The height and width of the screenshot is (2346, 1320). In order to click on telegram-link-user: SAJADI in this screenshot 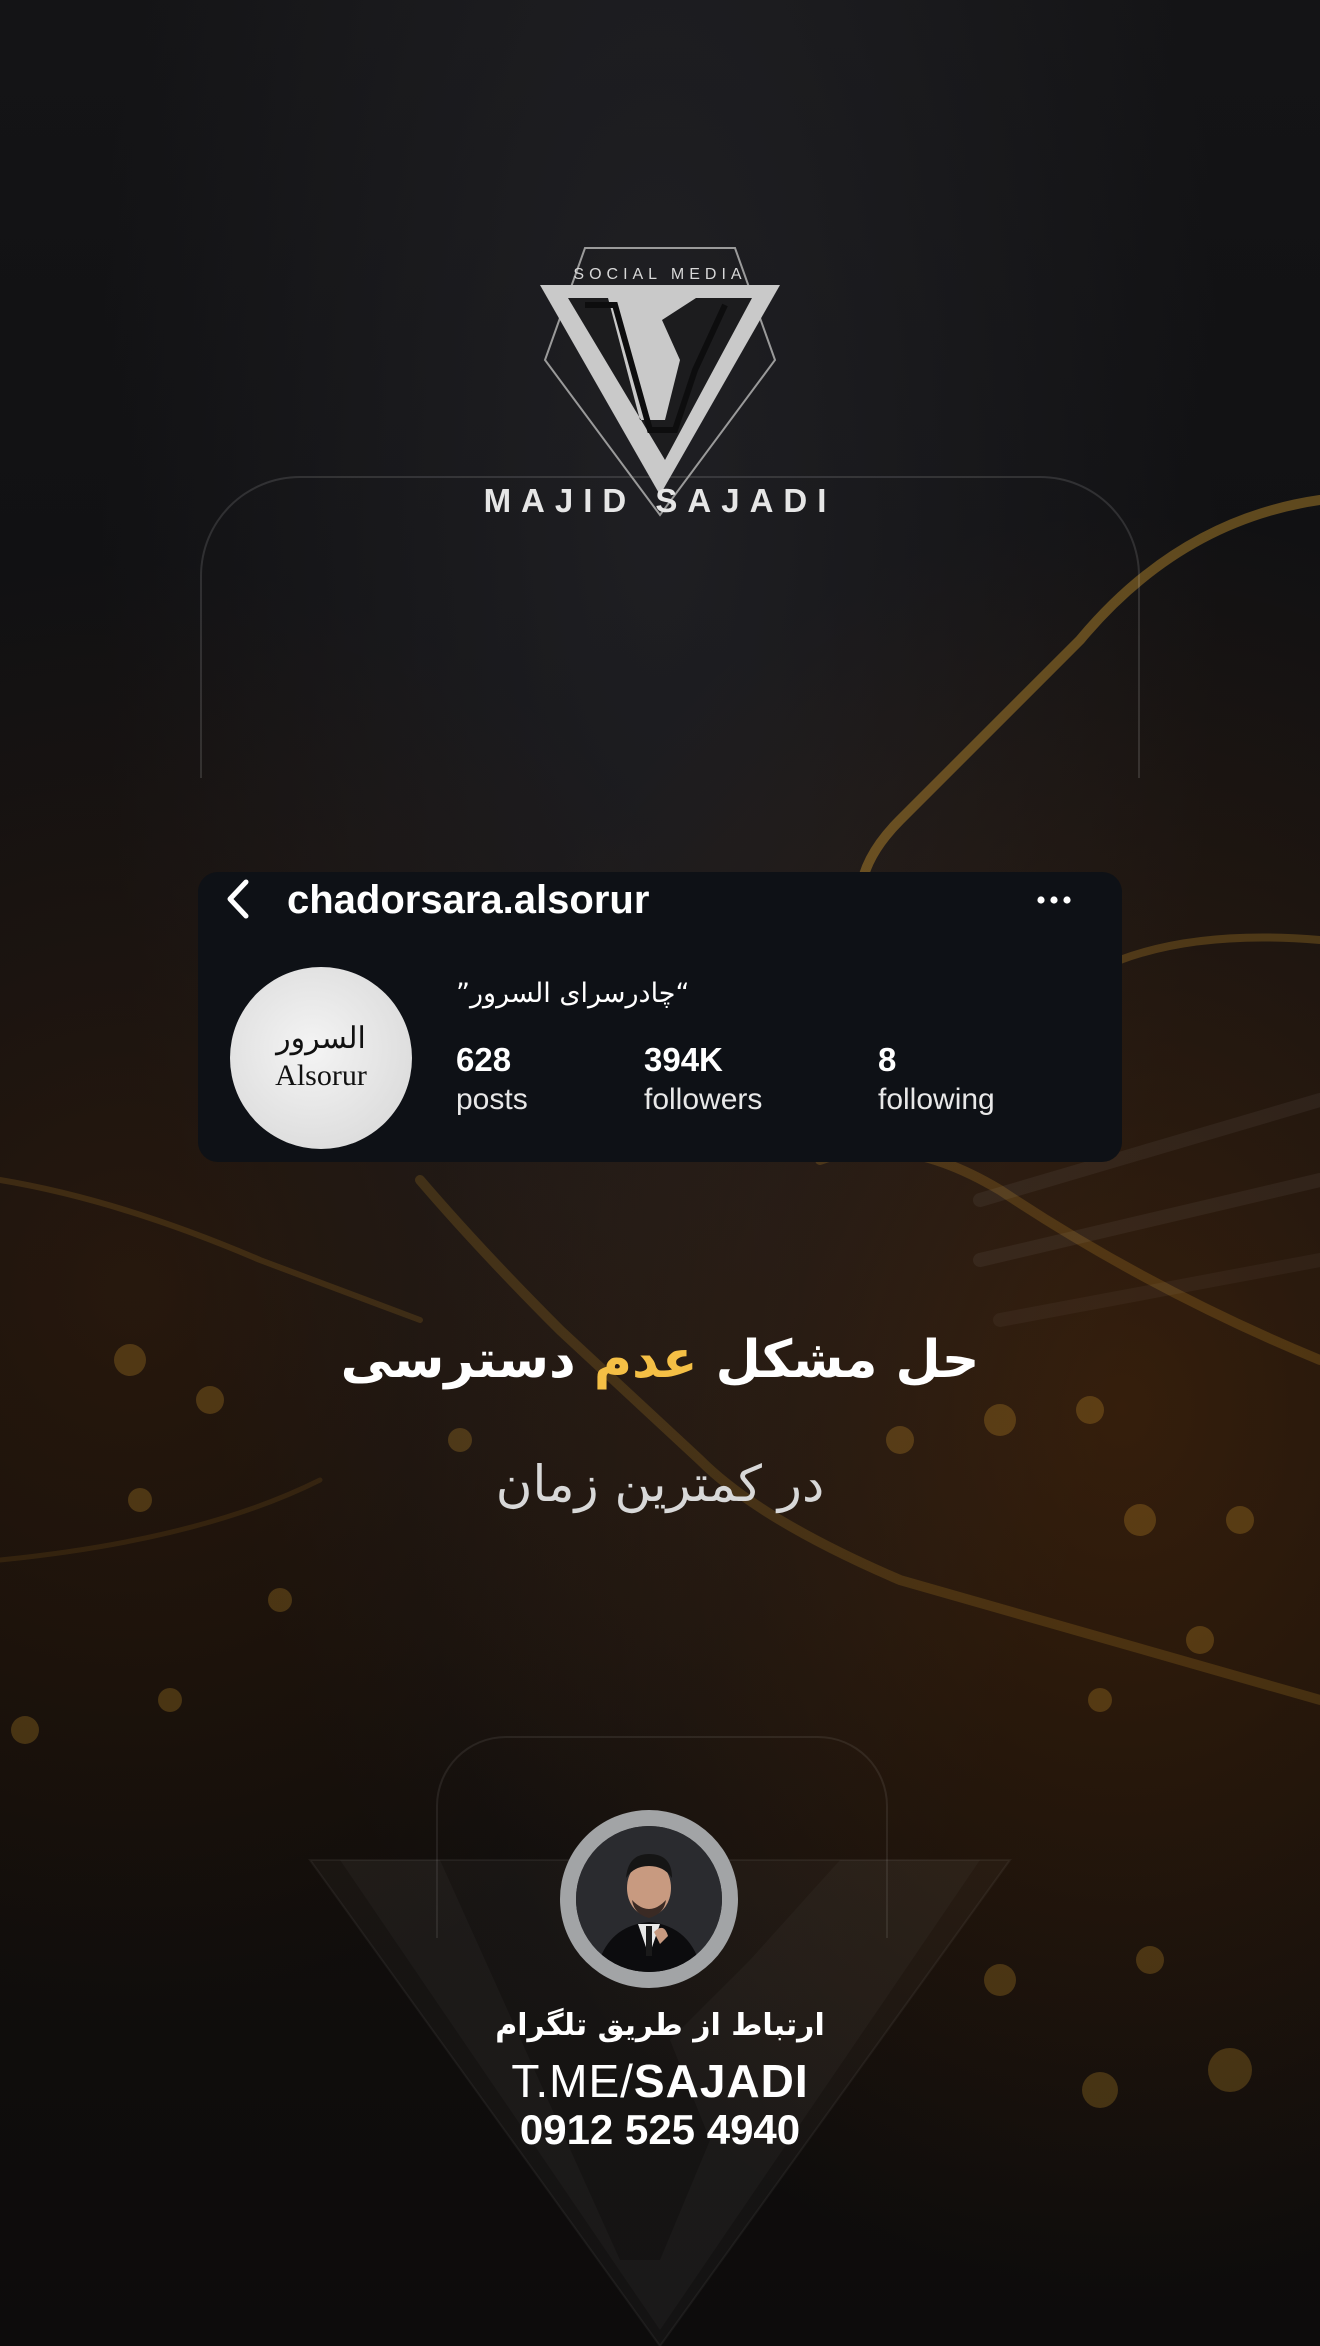, I will do `click(721, 2081)`.